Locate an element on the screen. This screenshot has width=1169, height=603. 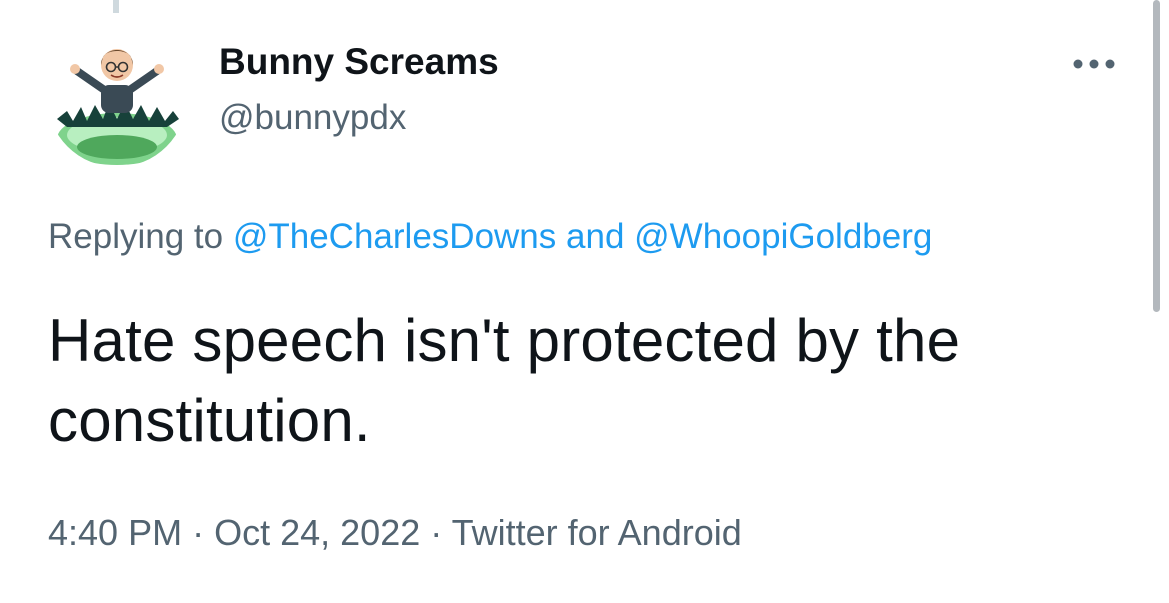
author-handle: @bunnypdx is located at coordinates (359, 118).